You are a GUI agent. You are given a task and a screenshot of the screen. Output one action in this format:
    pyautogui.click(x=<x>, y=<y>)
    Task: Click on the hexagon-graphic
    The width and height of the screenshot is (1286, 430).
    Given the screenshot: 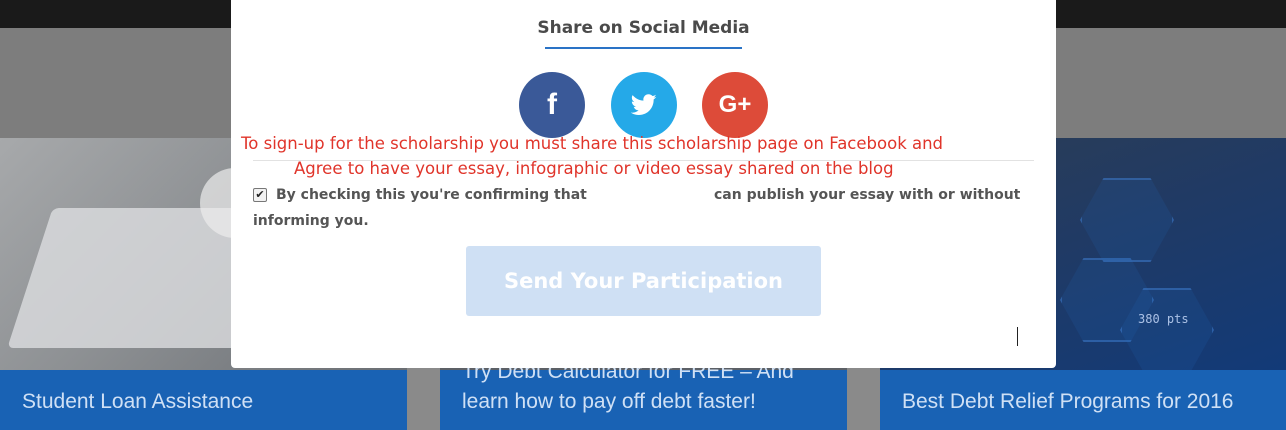 What is the action you would take?
    pyautogui.click(x=1127, y=220)
    